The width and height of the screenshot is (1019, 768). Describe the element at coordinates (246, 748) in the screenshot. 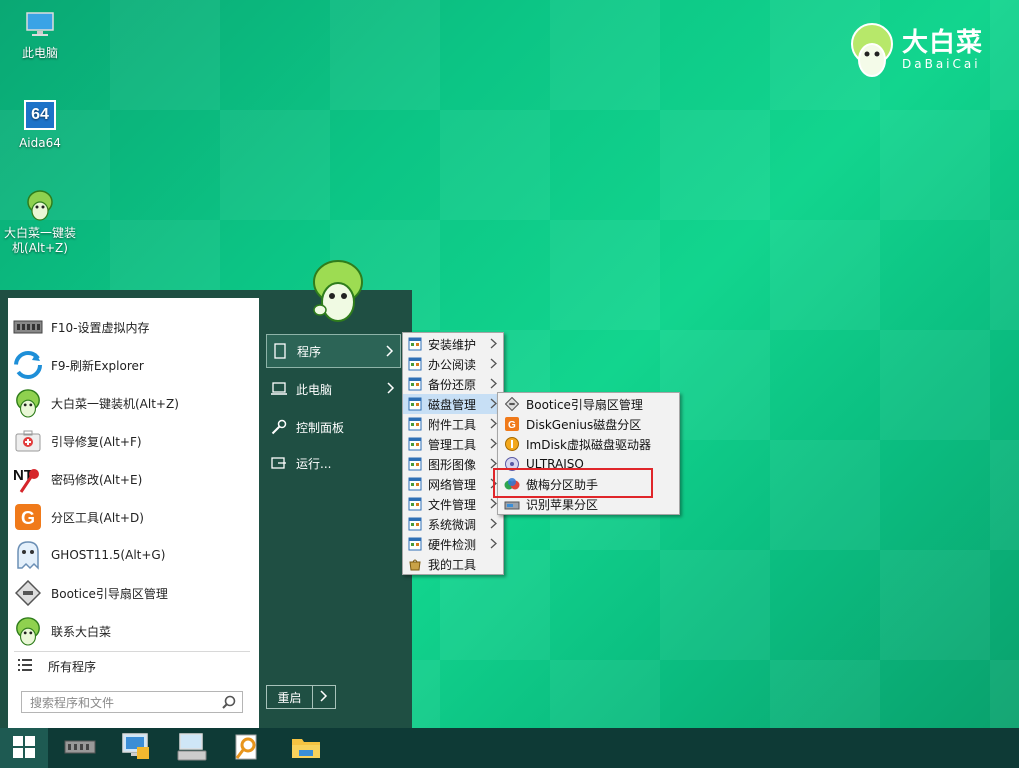

I see `taskbar-search-tool` at that location.